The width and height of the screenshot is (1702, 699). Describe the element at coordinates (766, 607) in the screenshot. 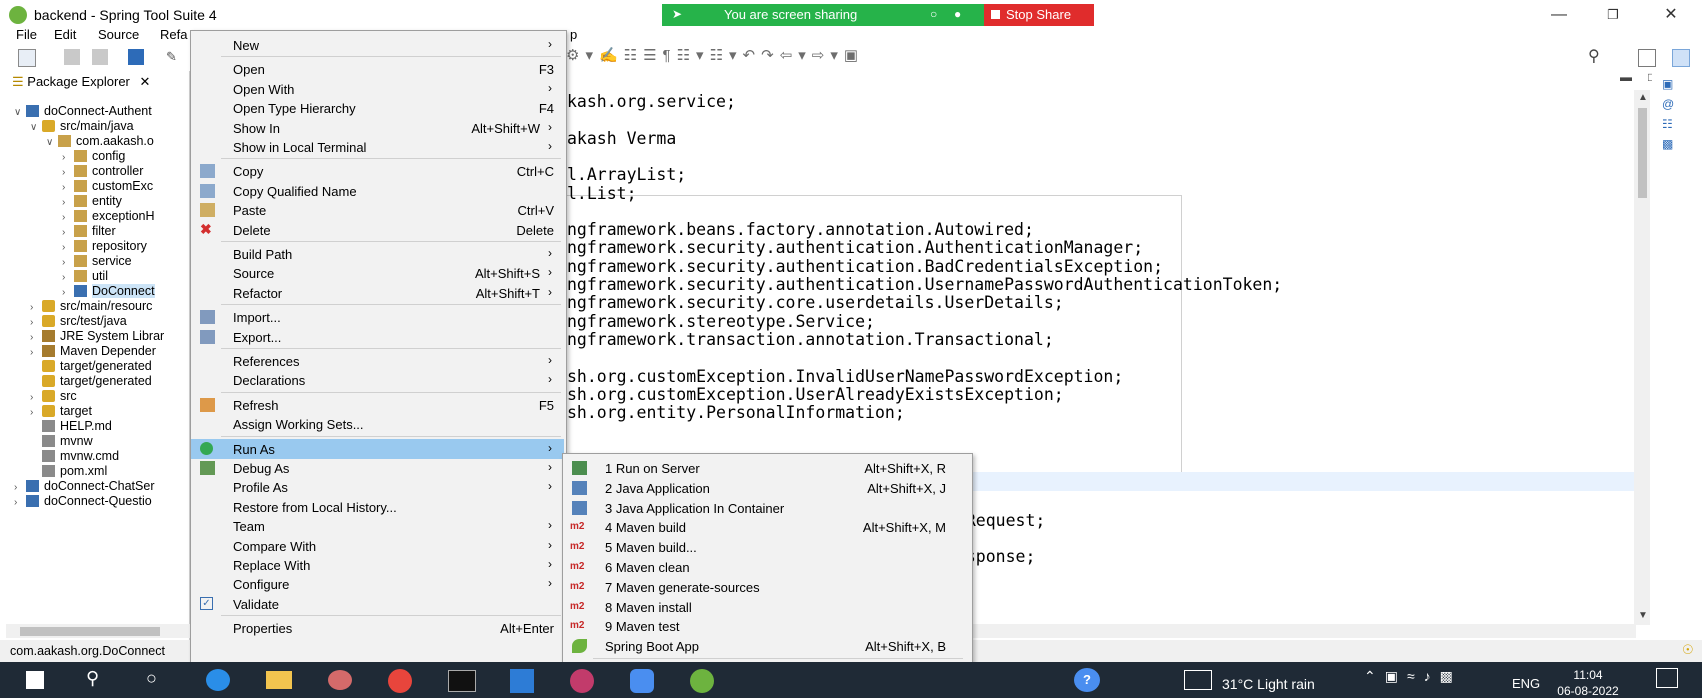

I see `run-as-item: m2 8 Maven install` at that location.